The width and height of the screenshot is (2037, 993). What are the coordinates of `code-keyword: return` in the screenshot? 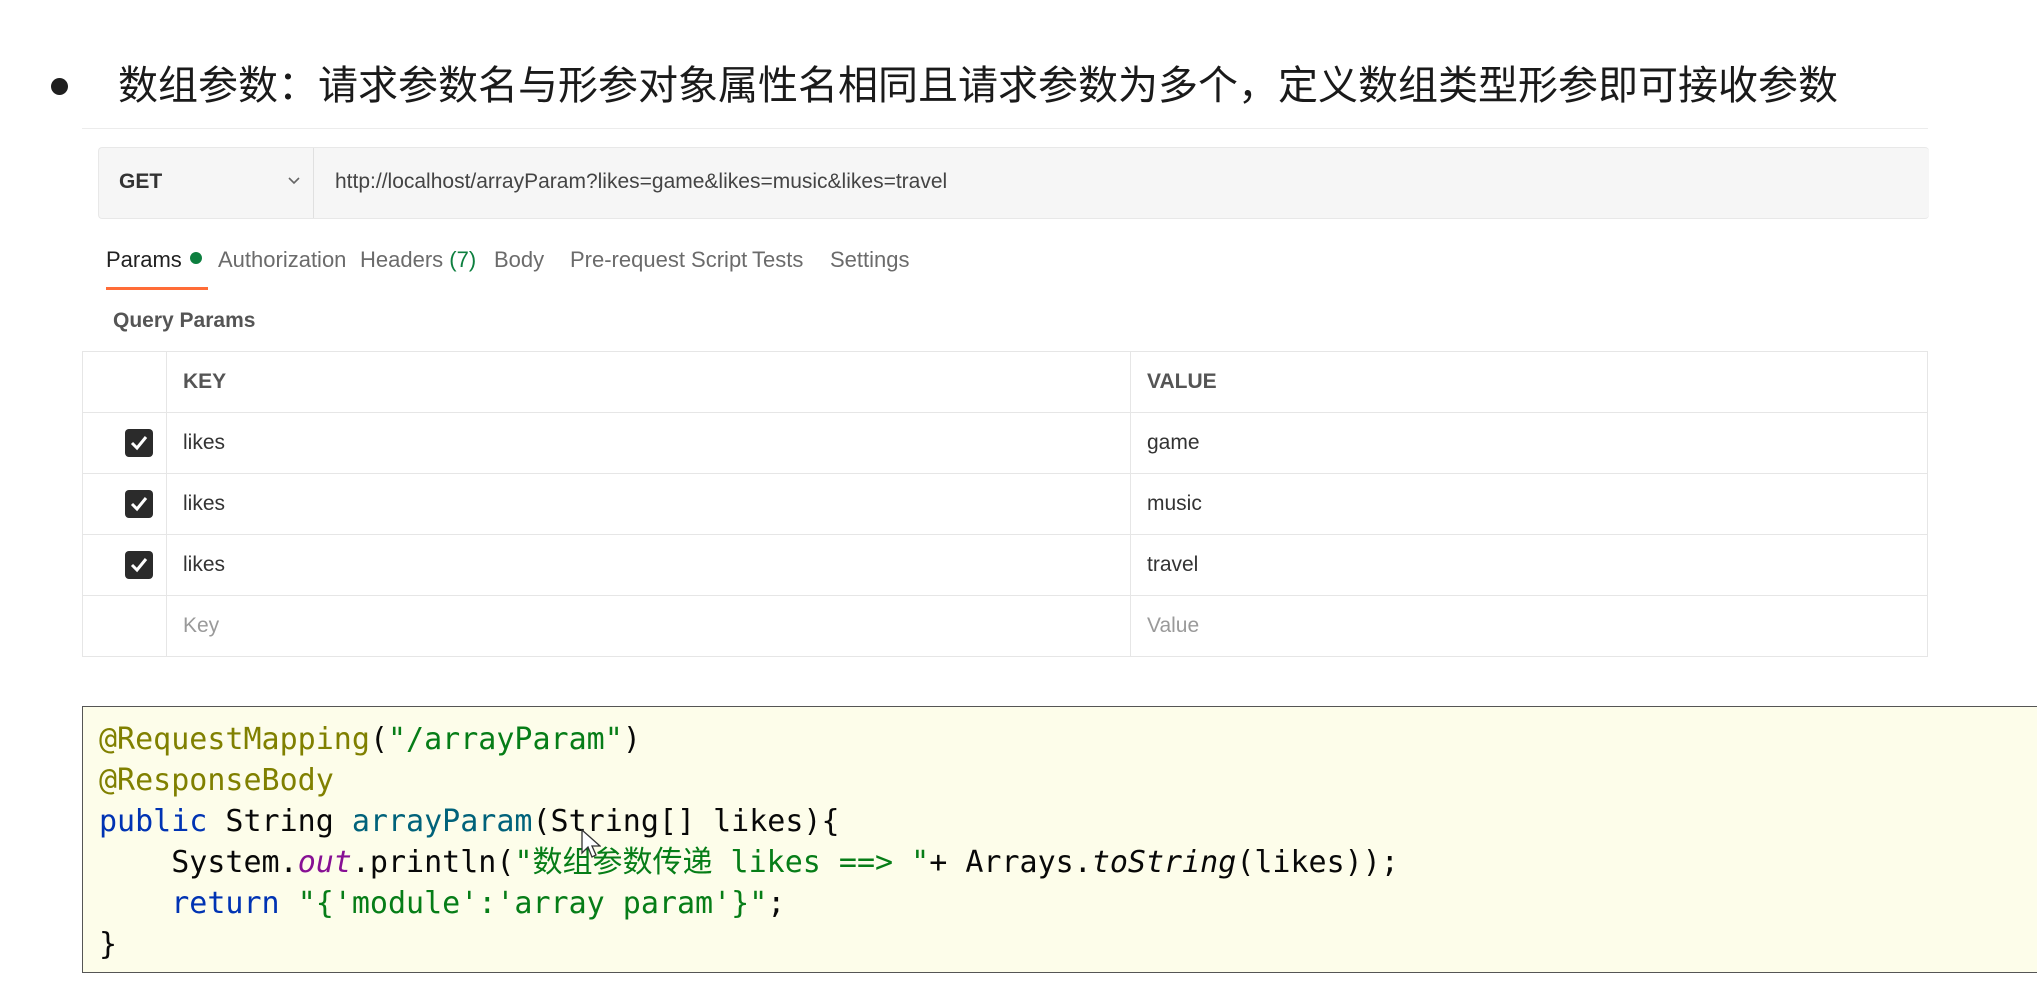 It's located at (225, 903).